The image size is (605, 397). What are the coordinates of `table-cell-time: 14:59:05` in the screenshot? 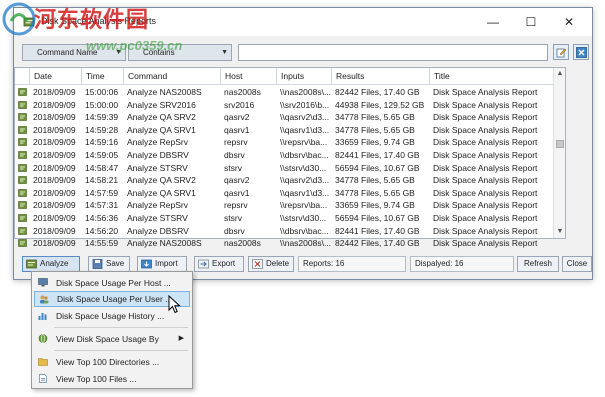 It's located at (102, 154).